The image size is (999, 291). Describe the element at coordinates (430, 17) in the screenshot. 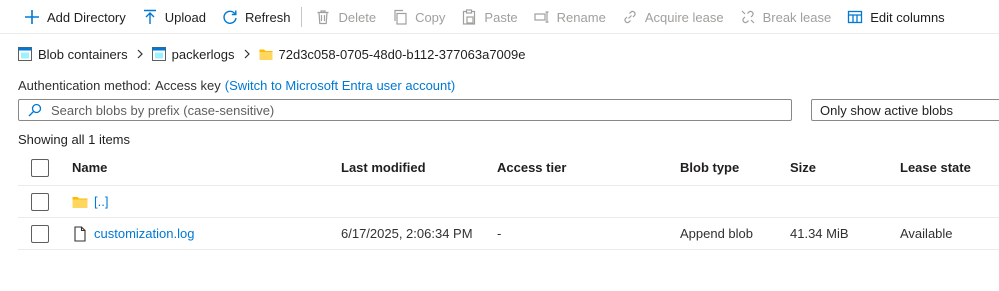

I see `copy-label: Copy` at that location.